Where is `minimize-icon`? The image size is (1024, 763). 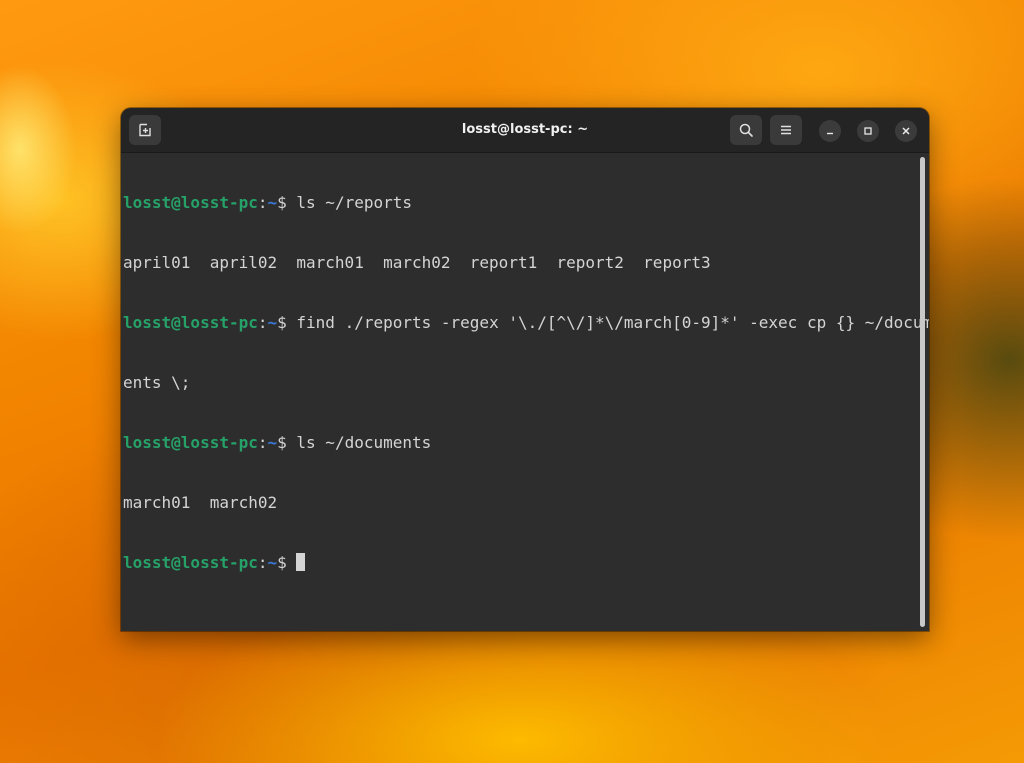 minimize-icon is located at coordinates (830, 131).